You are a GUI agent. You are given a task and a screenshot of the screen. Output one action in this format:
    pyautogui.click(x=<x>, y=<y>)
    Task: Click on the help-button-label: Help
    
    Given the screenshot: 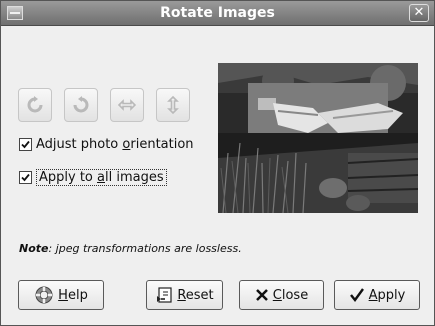 What is the action you would take?
    pyautogui.click(x=73, y=295)
    